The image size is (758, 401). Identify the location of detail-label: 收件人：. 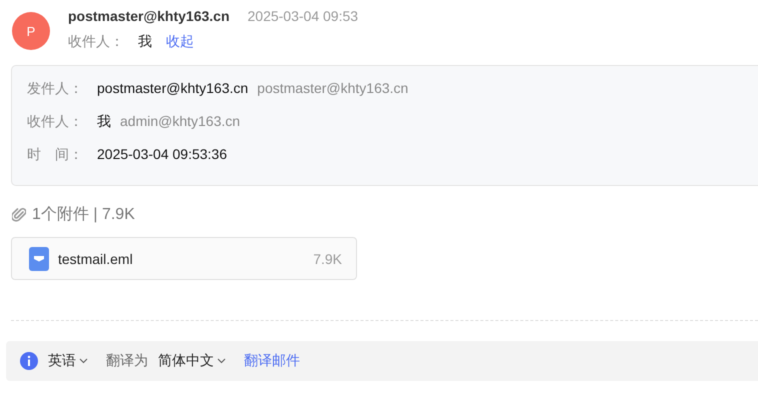
(55, 122).